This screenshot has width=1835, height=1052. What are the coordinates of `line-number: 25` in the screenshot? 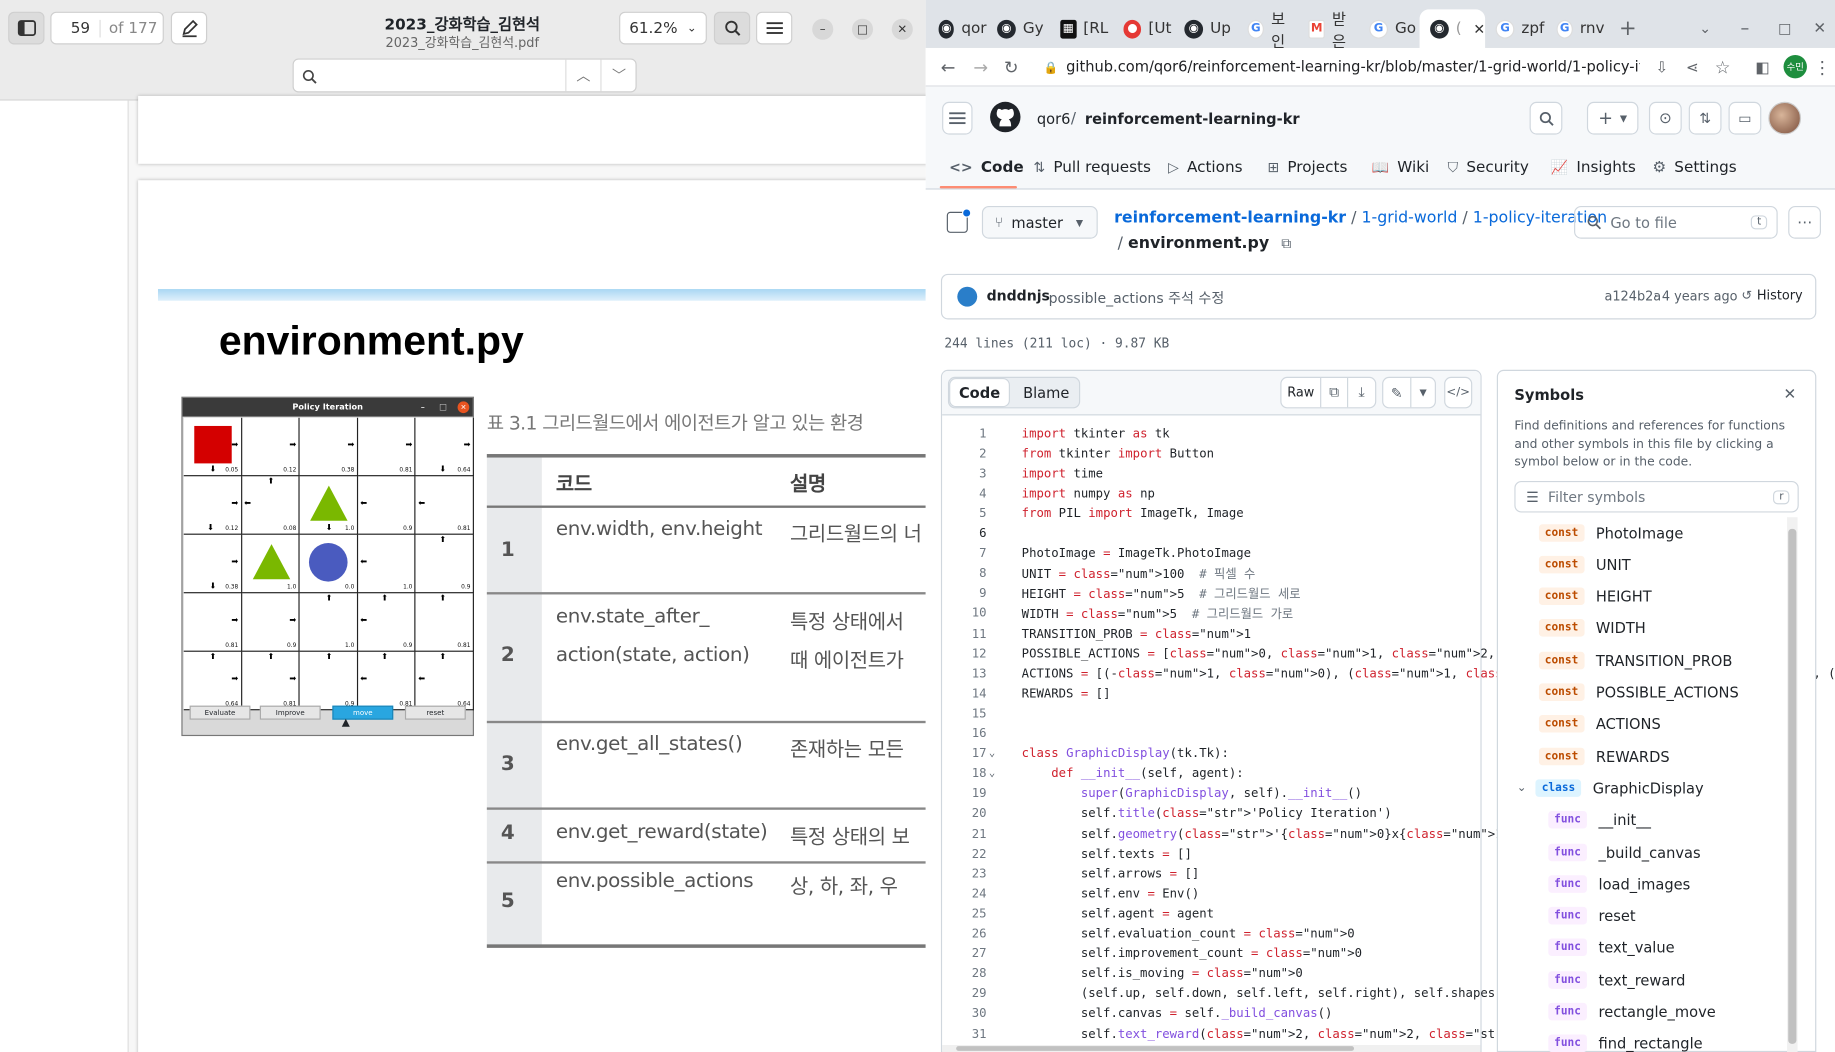 It's located at (964, 914).